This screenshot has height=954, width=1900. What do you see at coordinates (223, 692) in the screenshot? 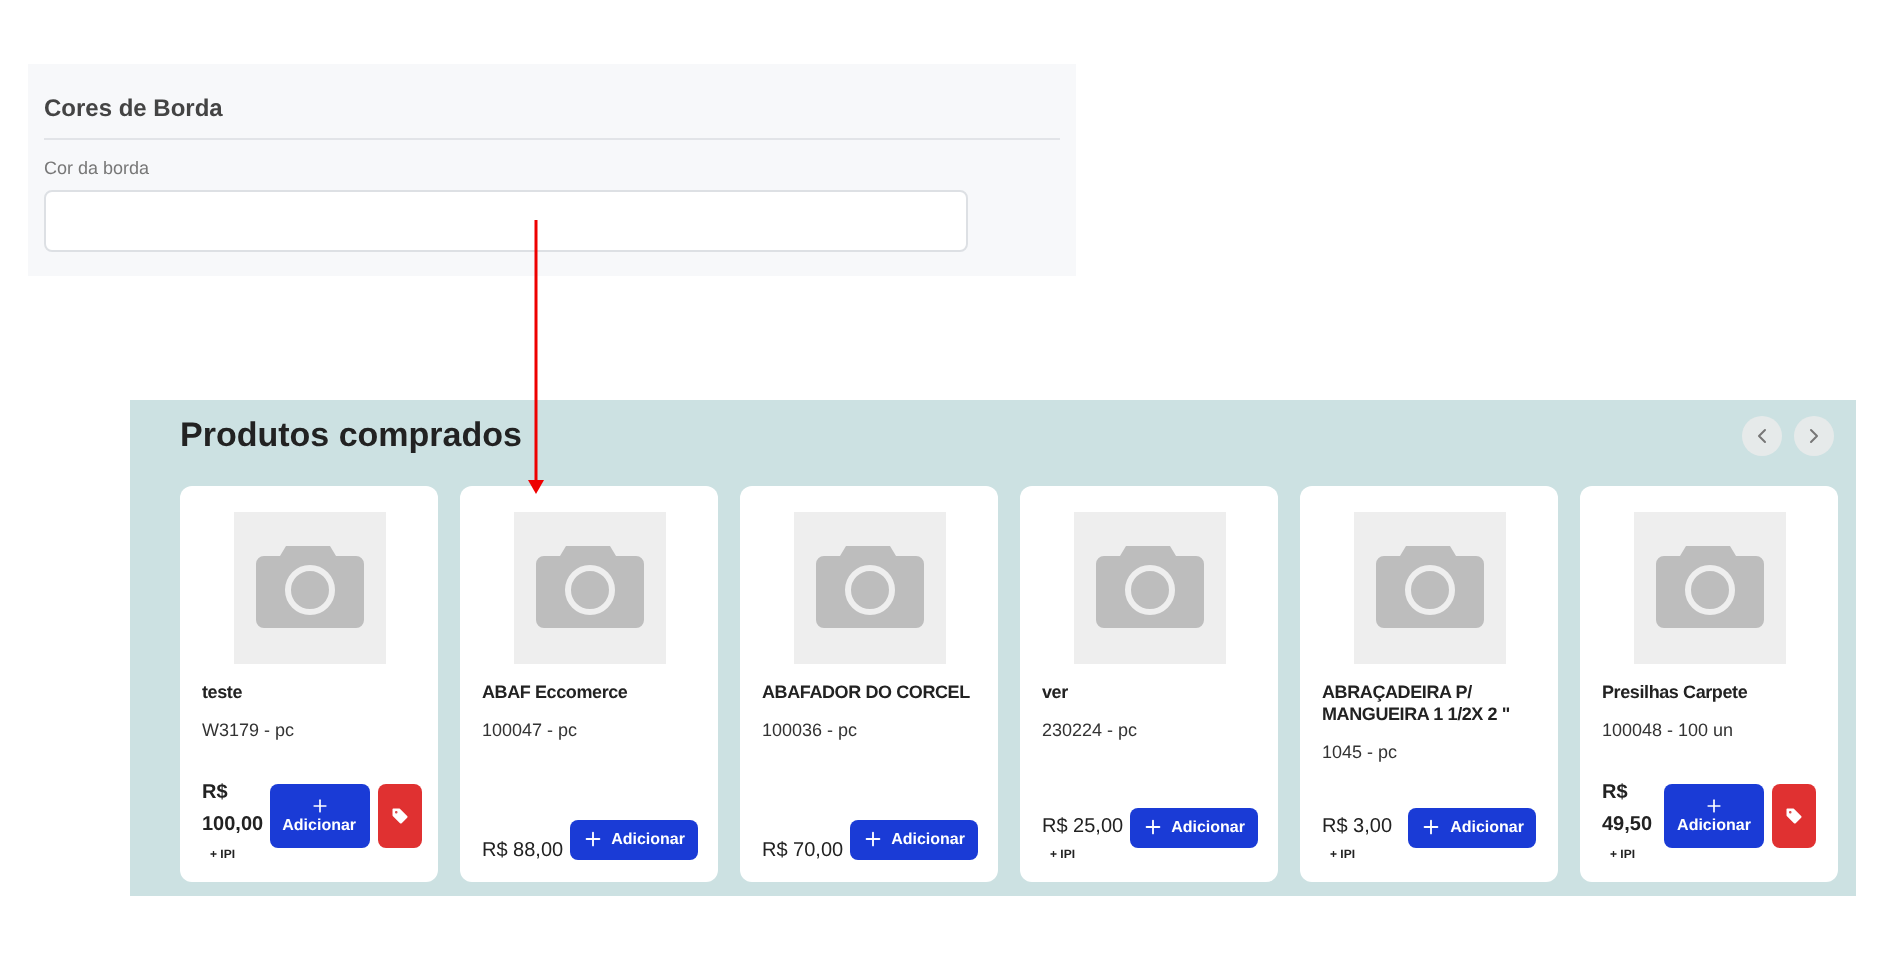
I see `product-name: teste` at bounding box center [223, 692].